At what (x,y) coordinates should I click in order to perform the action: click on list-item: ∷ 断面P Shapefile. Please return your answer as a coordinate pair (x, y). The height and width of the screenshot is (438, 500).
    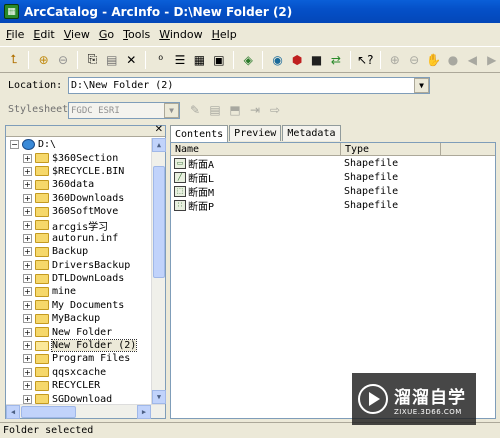
    Looking at the image, I should click on (333, 205).